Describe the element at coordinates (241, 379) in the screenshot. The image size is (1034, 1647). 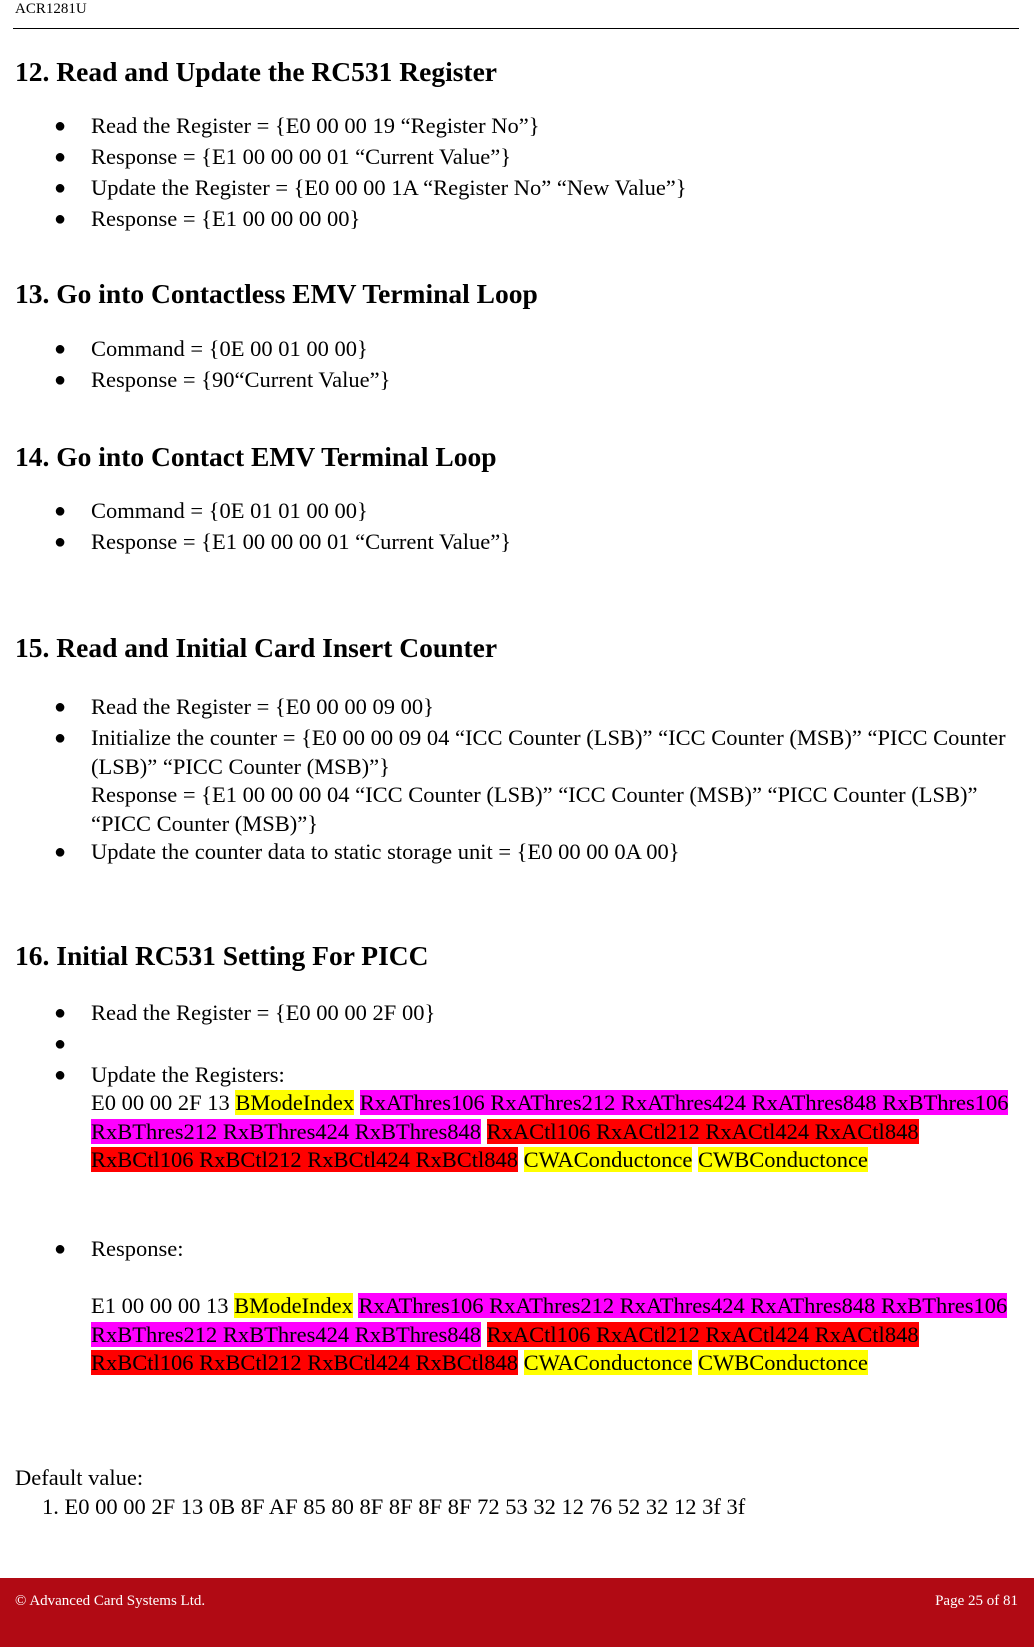
I see `list-item-text: Response = {90“Current Value”}` at that location.